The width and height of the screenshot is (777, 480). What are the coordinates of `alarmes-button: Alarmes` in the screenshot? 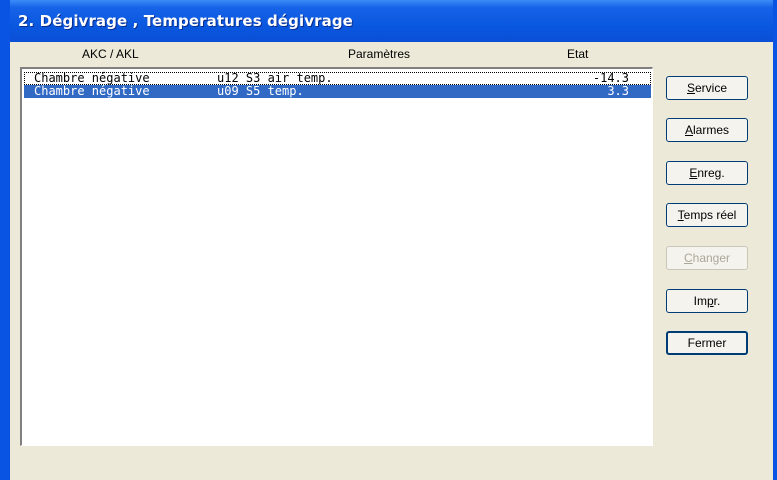 It's located at (707, 130).